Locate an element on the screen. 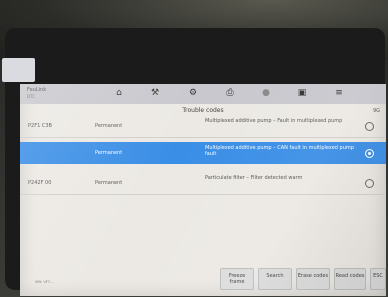  freeze-frame-button: Freeze frame is located at coordinates (237, 279).